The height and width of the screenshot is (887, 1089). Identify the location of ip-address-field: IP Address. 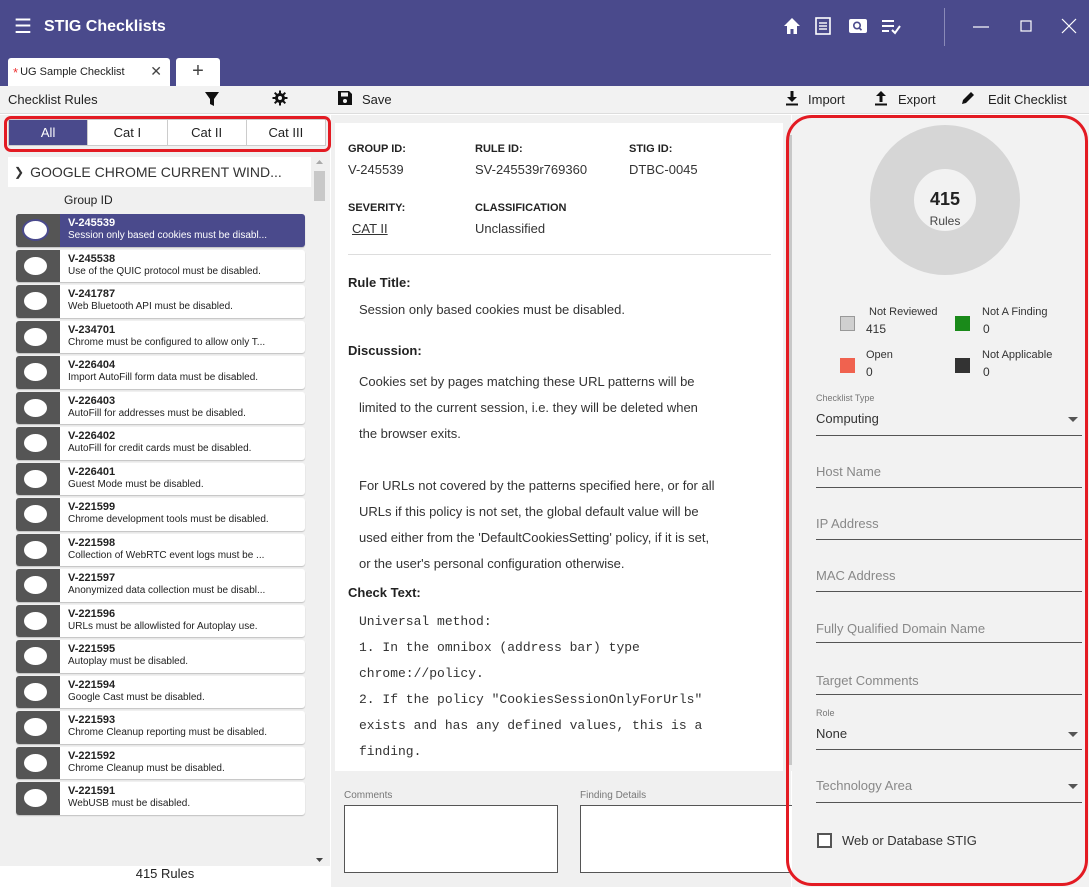
(847, 523).